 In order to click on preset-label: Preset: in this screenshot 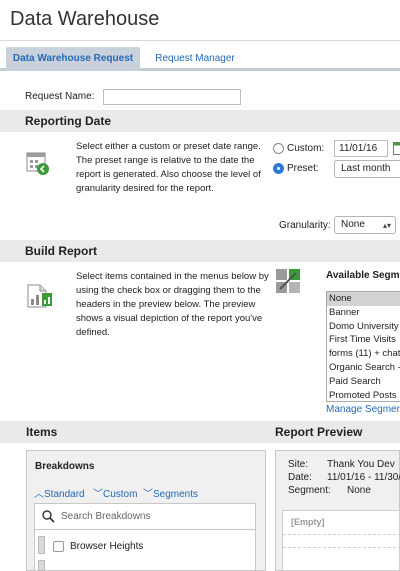, I will do `click(303, 168)`.